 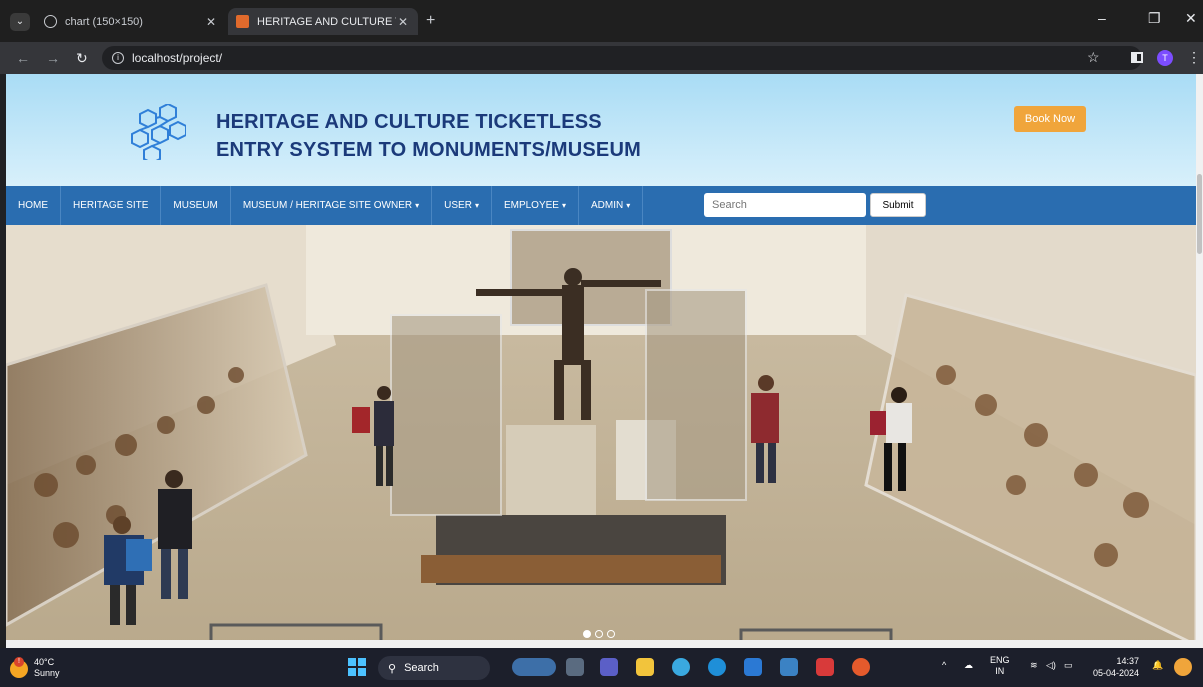 I want to click on alert-badge: !, so click(x=19, y=662).